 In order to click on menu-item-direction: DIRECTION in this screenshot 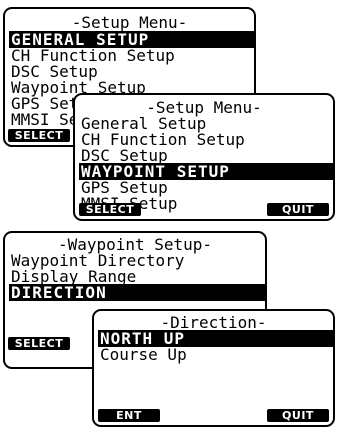, I will do `click(137, 292)`.